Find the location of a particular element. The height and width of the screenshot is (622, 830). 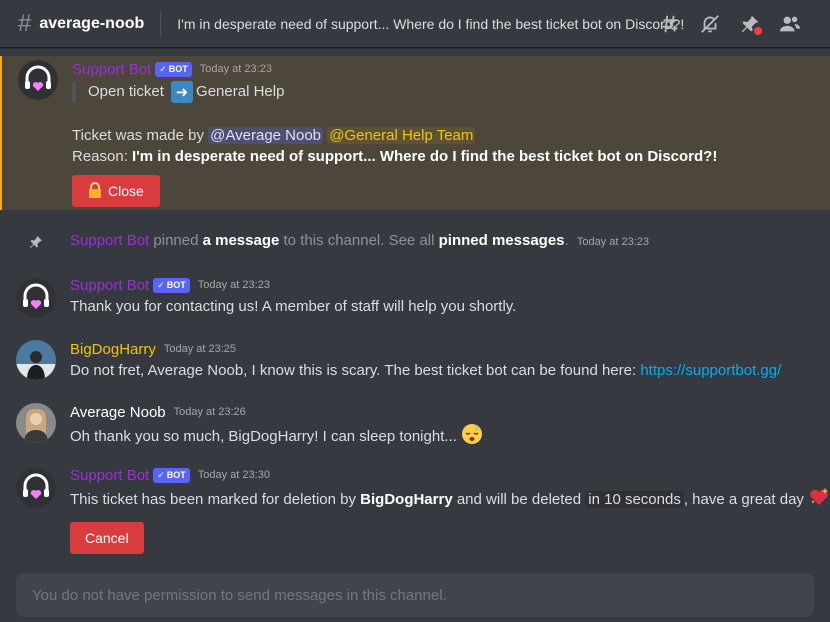

role-mention: @General Help Team is located at coordinates (401, 136).